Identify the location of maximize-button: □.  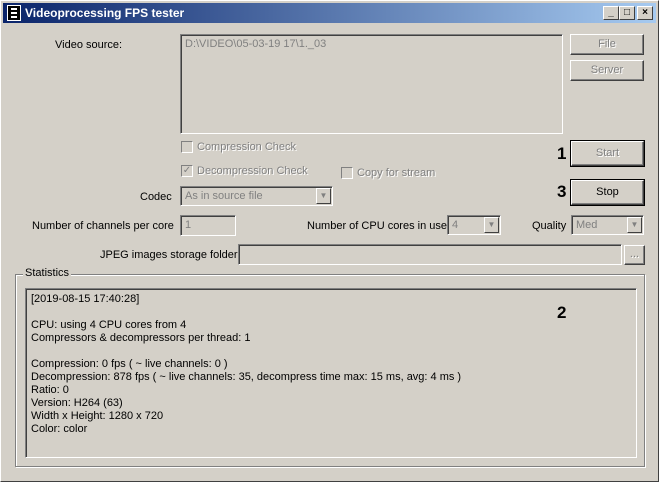
(627, 13).